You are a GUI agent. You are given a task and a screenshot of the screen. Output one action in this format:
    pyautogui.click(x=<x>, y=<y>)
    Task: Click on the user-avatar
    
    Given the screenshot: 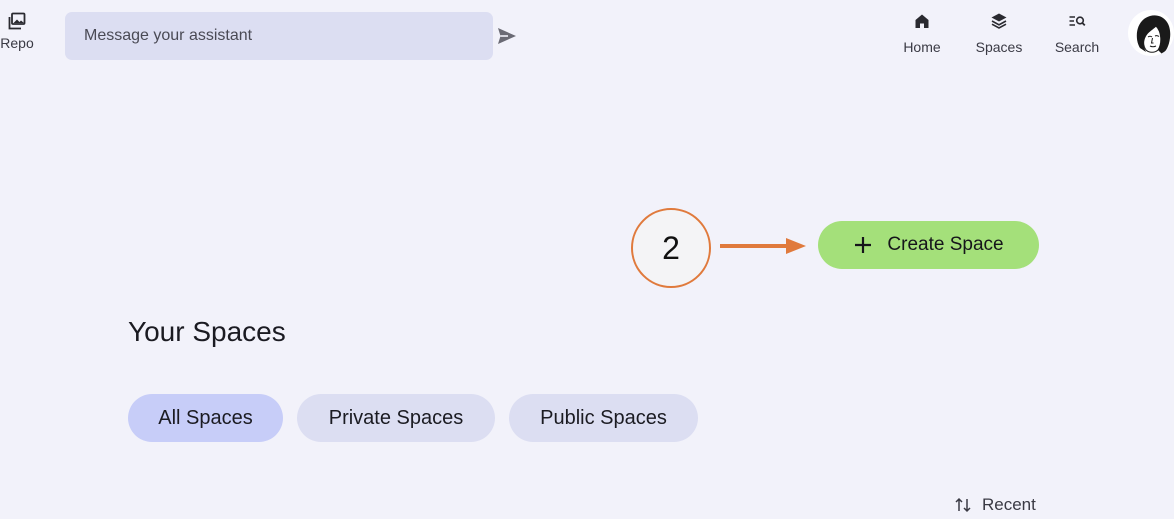 What is the action you would take?
    pyautogui.click(x=1151, y=33)
    